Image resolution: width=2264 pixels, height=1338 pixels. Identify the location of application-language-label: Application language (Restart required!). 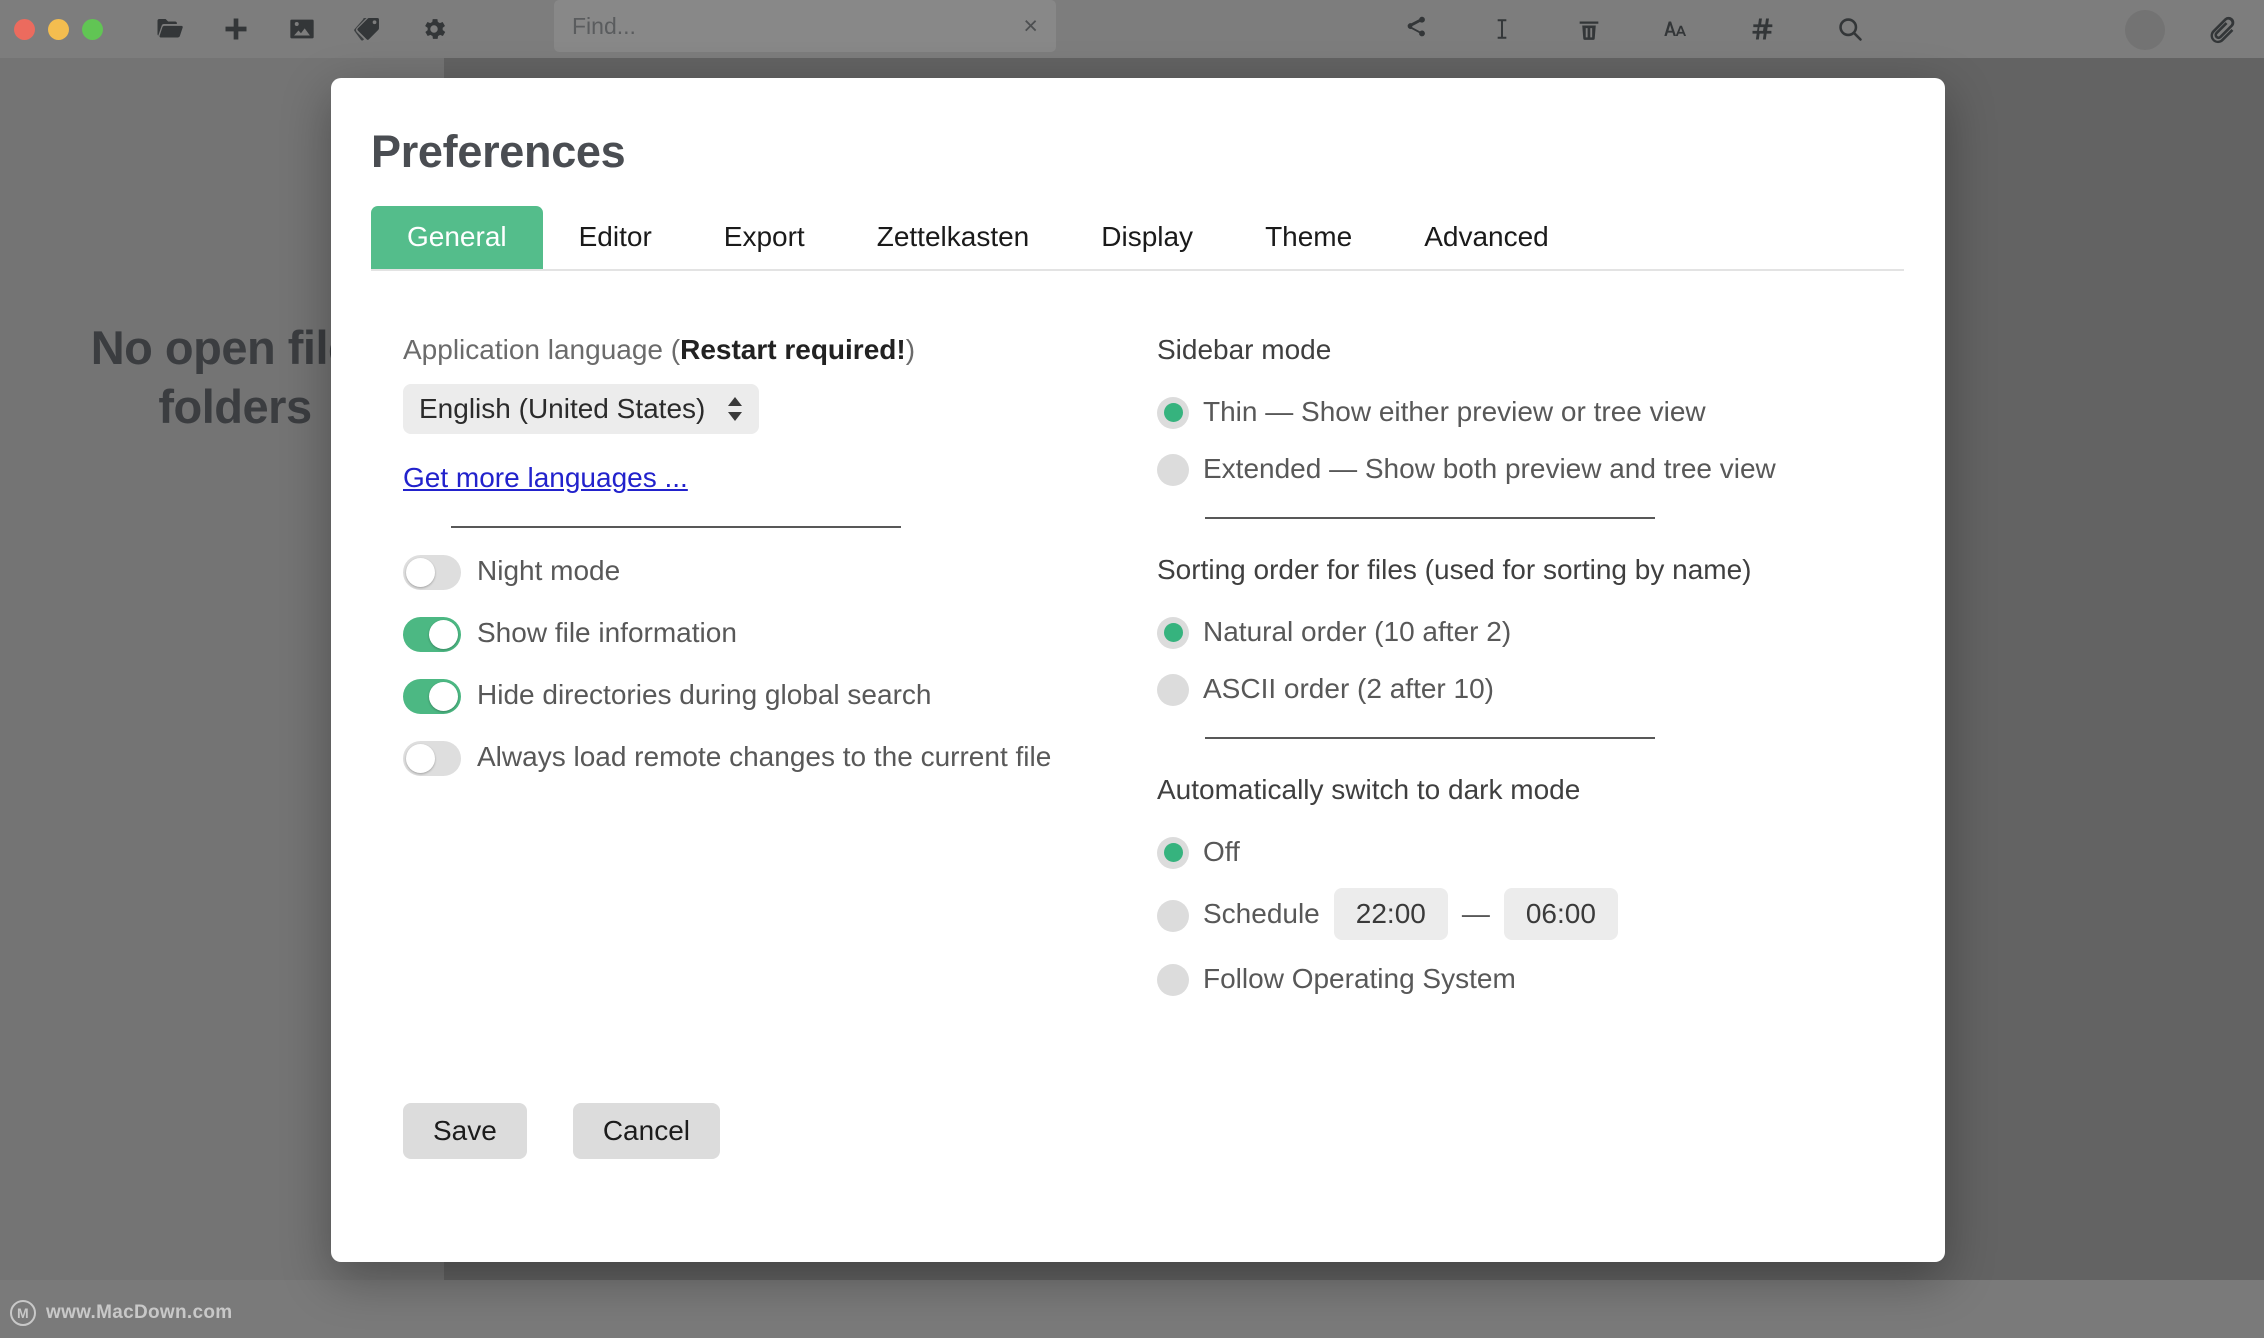
(768, 350).